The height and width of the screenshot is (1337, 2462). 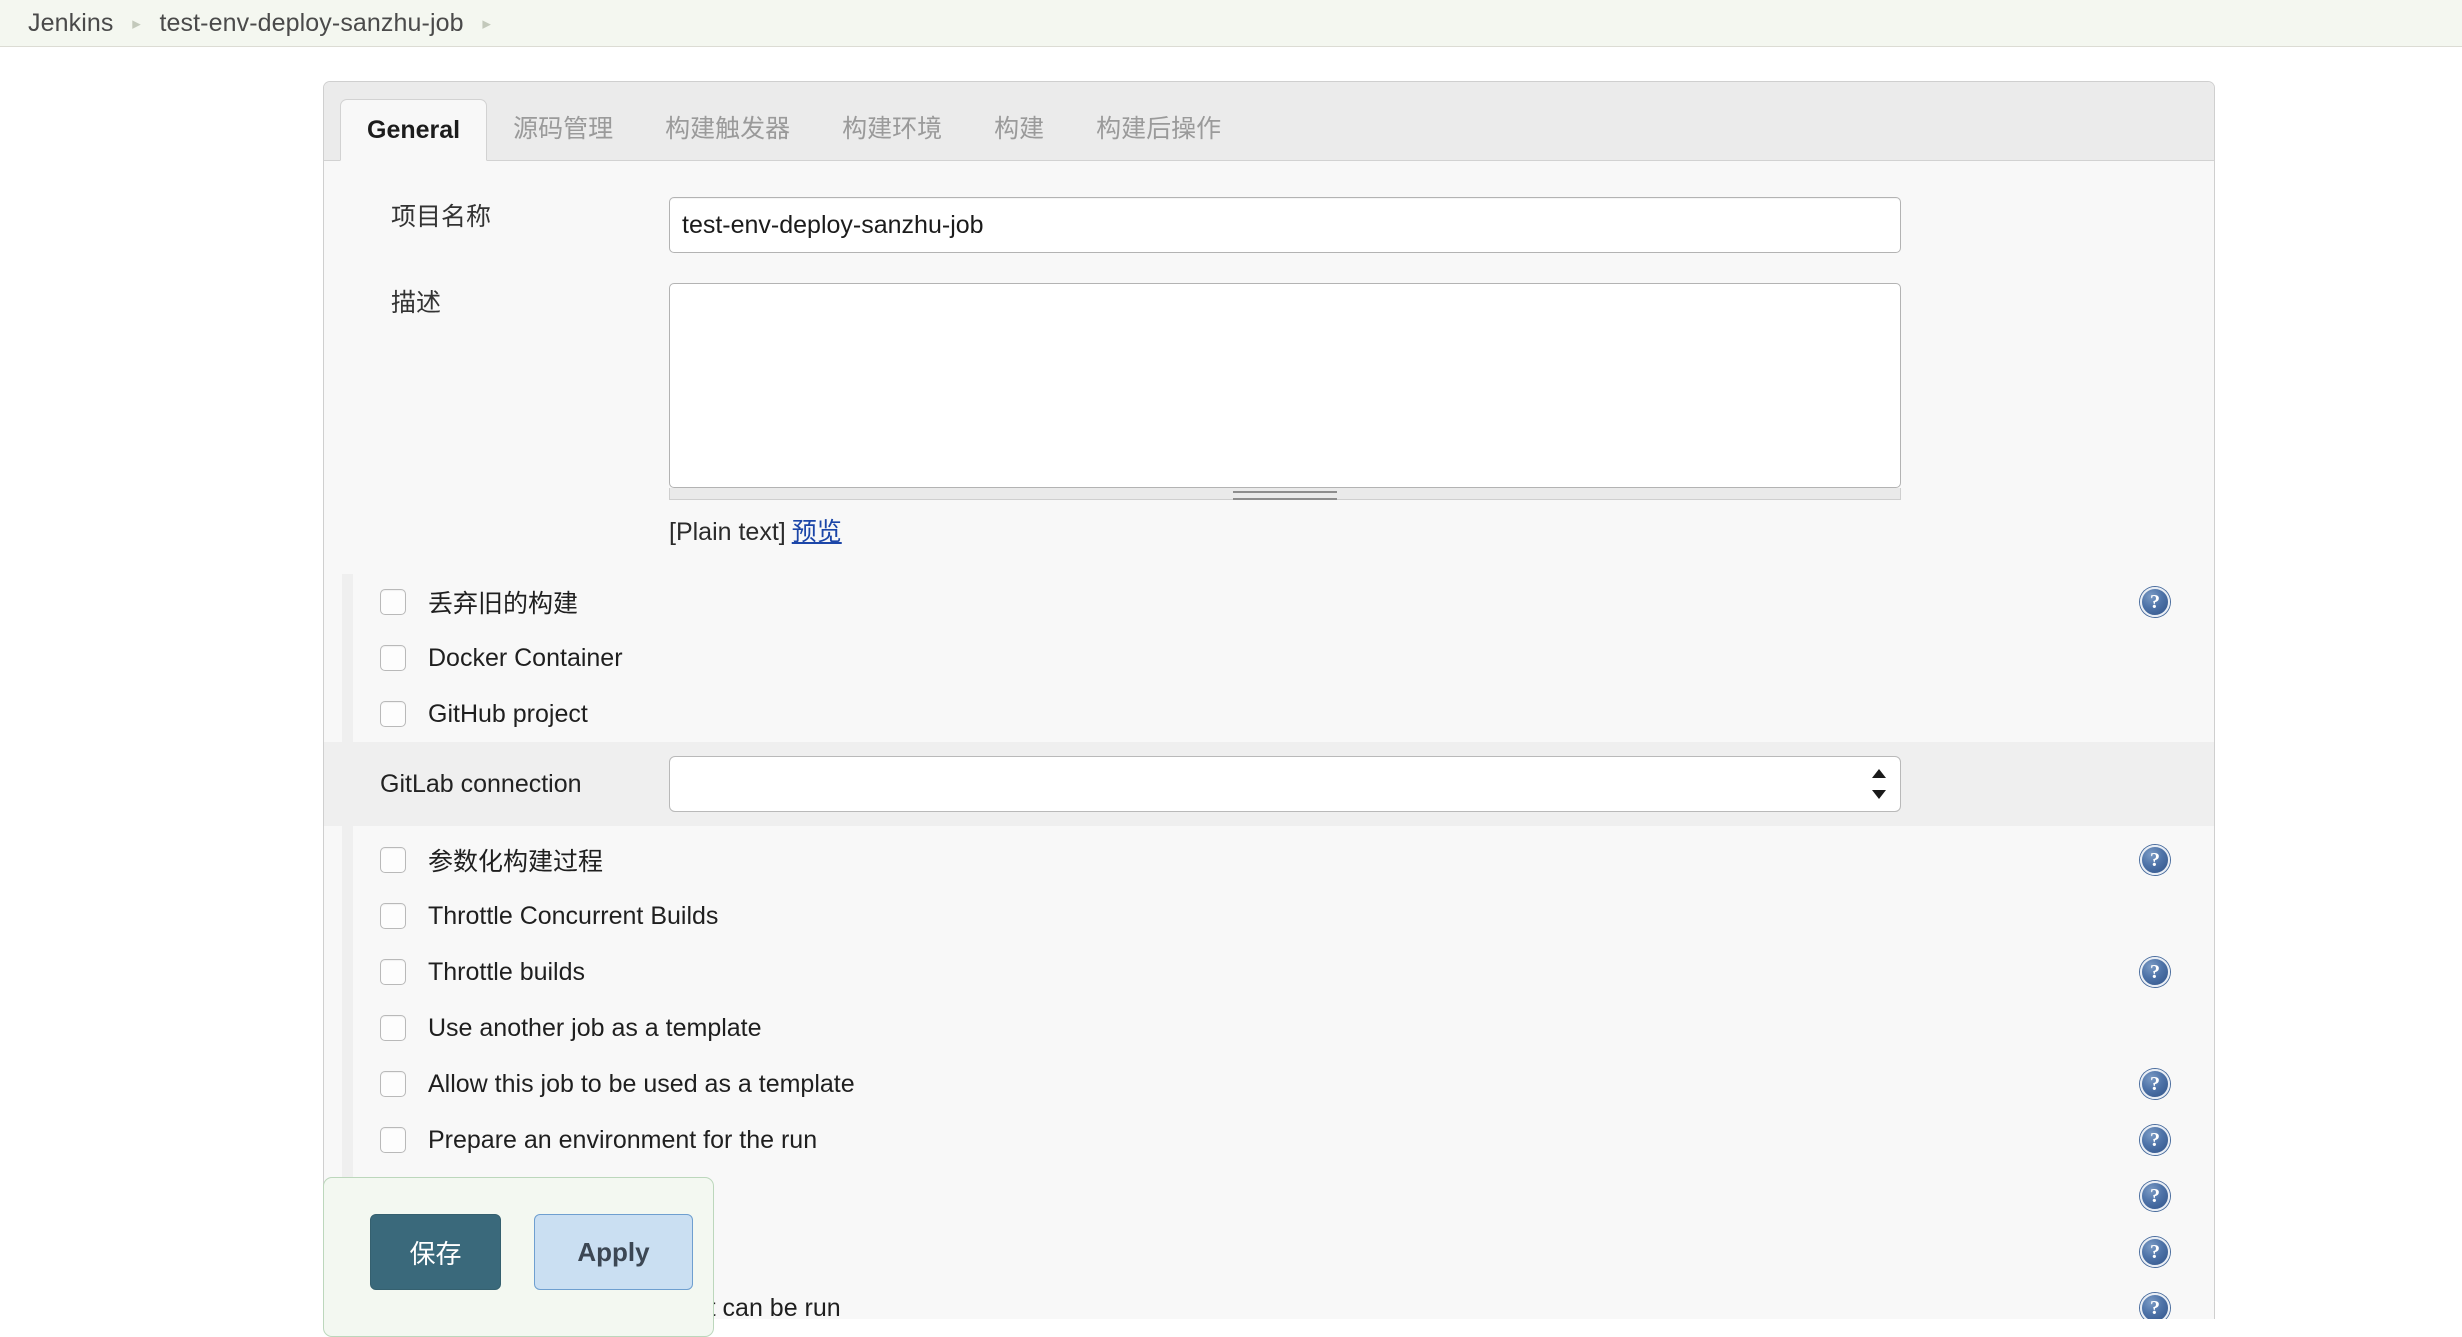 What do you see at coordinates (414, 130) in the screenshot?
I see `tab-general: General` at bounding box center [414, 130].